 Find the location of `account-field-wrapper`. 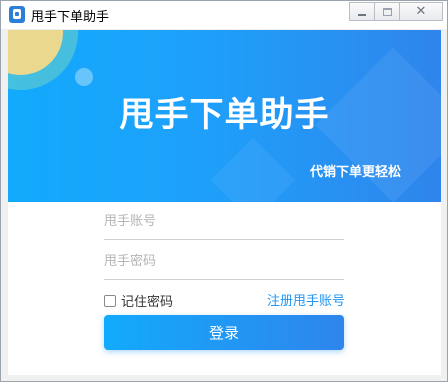

account-field-wrapper is located at coordinates (224, 222).